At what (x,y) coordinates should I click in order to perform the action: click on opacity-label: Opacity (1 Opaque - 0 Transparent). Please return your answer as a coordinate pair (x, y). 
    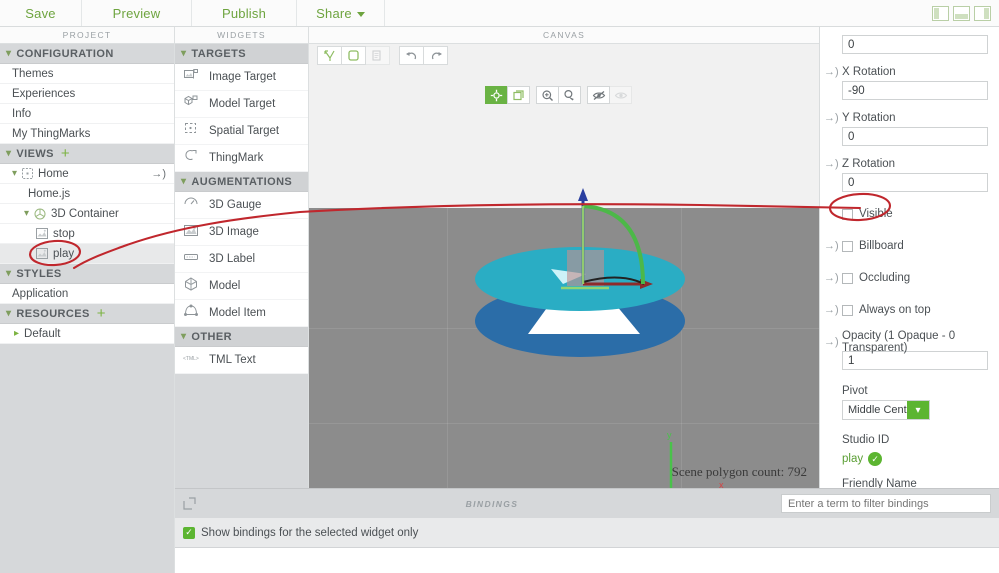
    Looking at the image, I should click on (899, 342).